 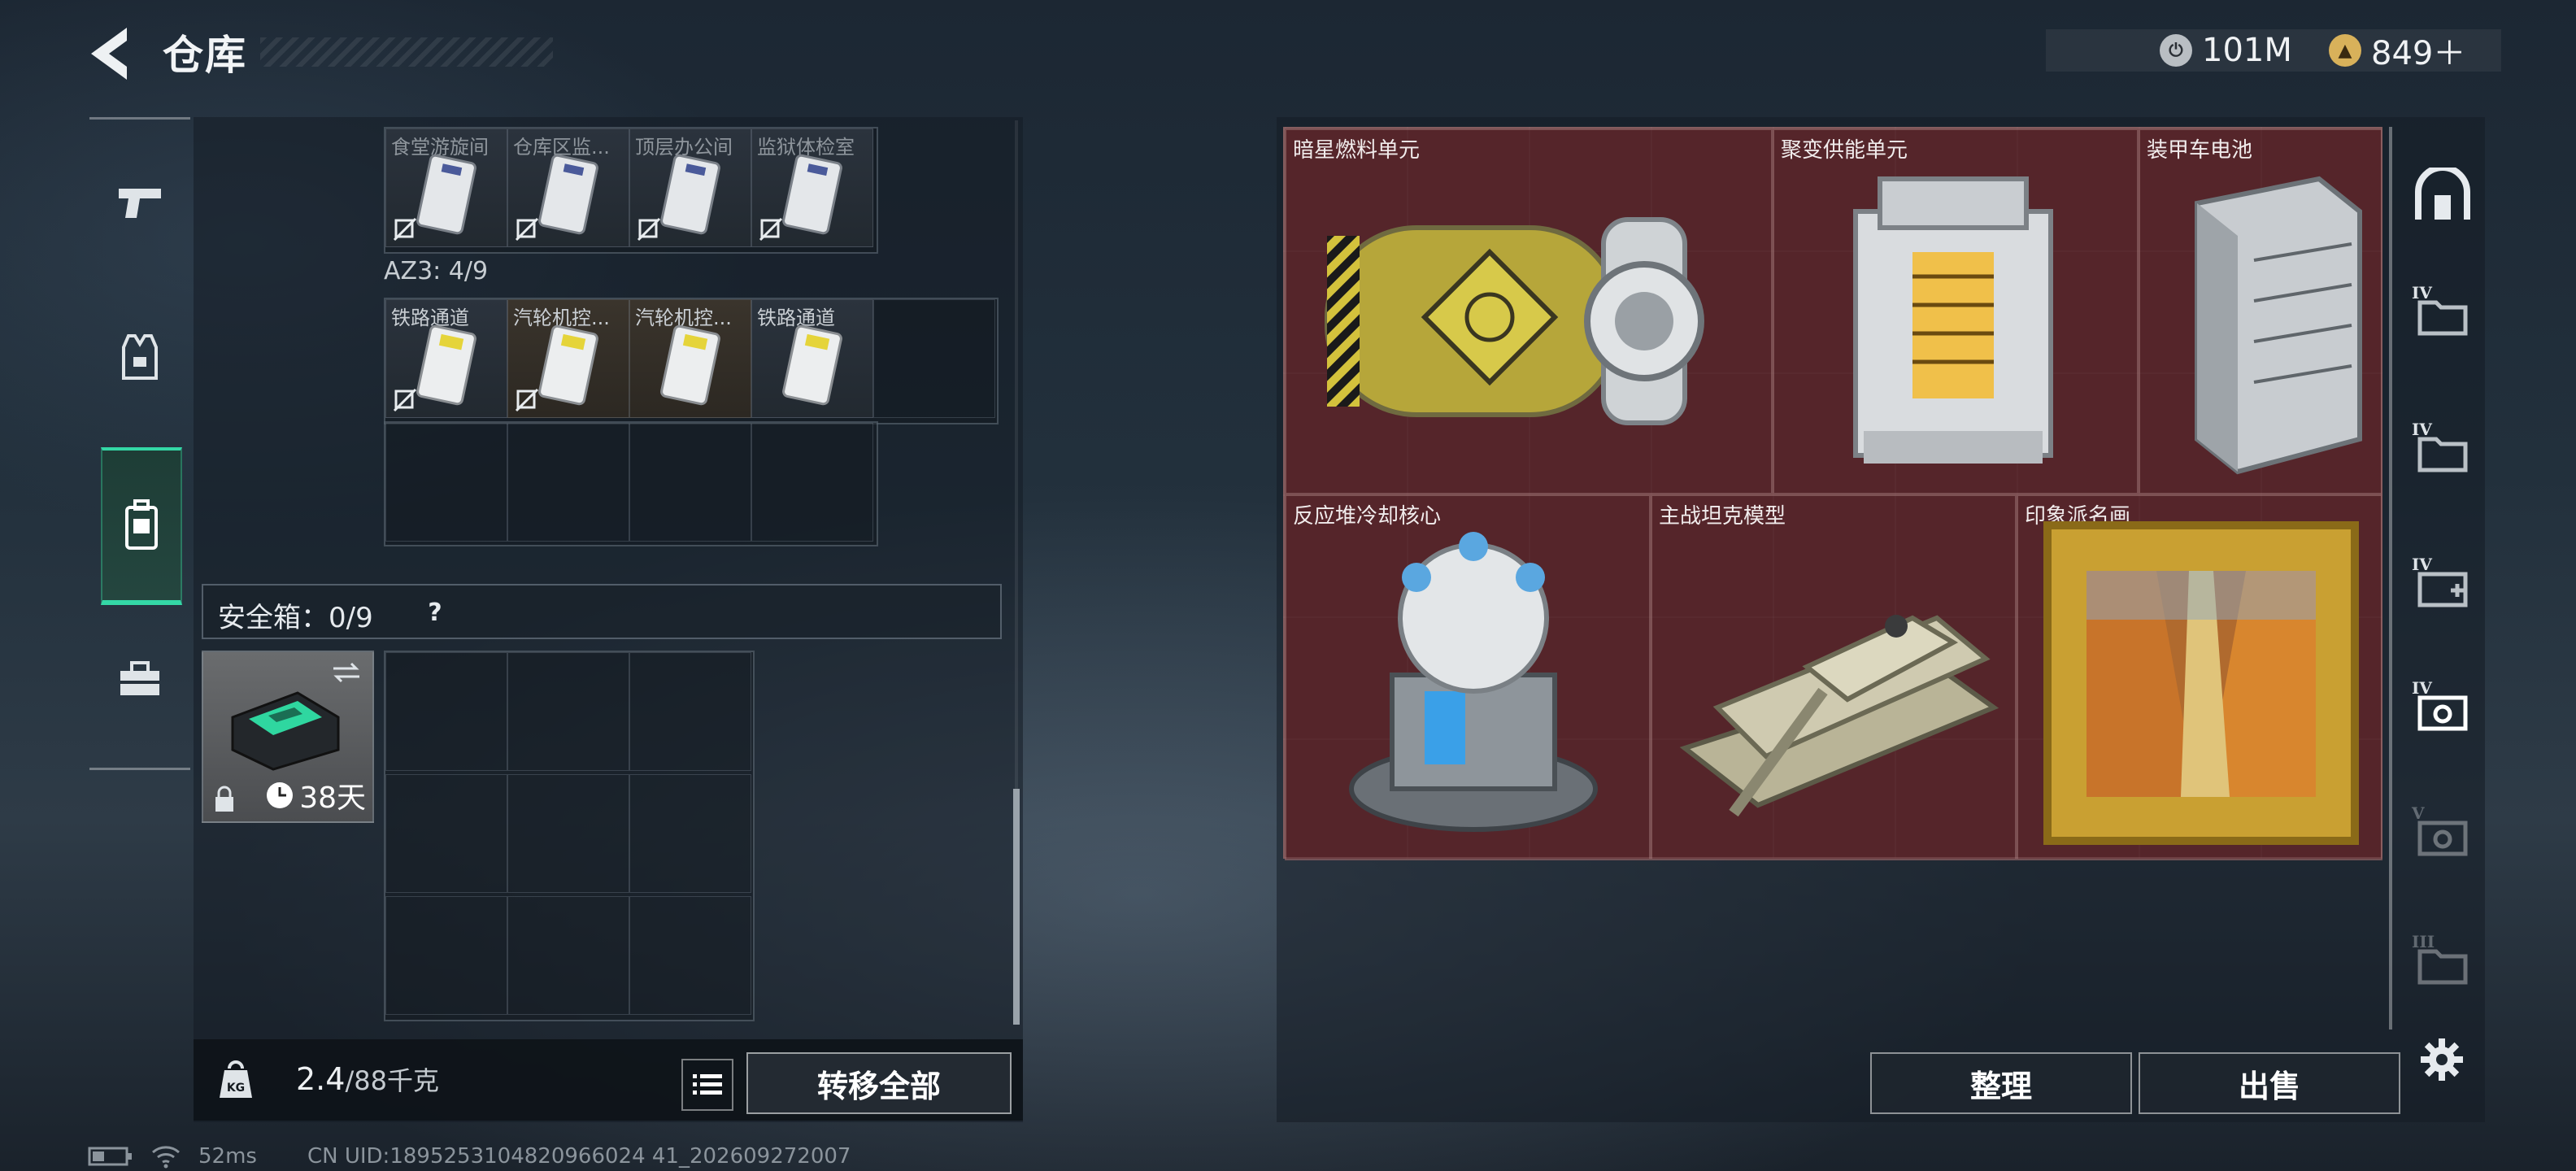 I want to click on battery-icon, so click(x=2279, y=325).